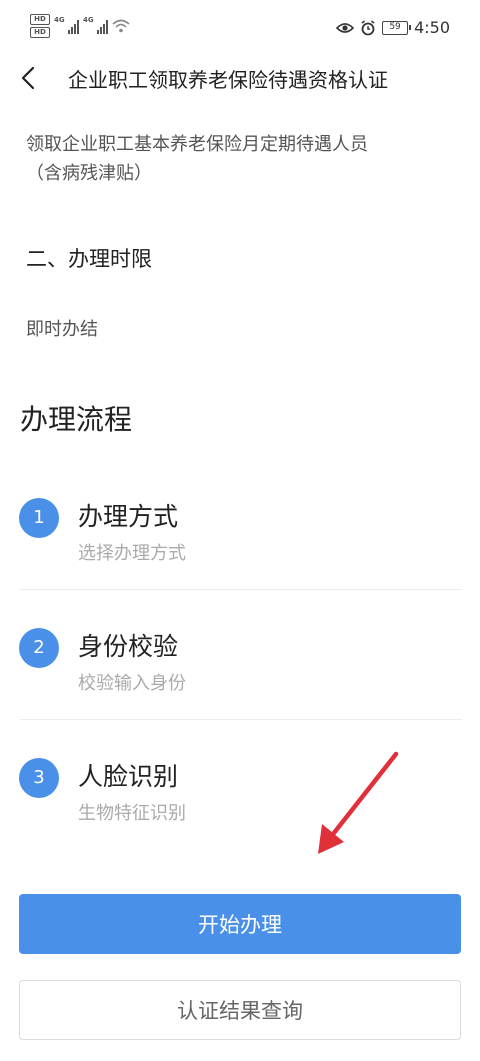 Image resolution: width=480 pixels, height=1061 pixels. Describe the element at coordinates (39, 778) in the screenshot. I see `step-number-badge: 3` at that location.